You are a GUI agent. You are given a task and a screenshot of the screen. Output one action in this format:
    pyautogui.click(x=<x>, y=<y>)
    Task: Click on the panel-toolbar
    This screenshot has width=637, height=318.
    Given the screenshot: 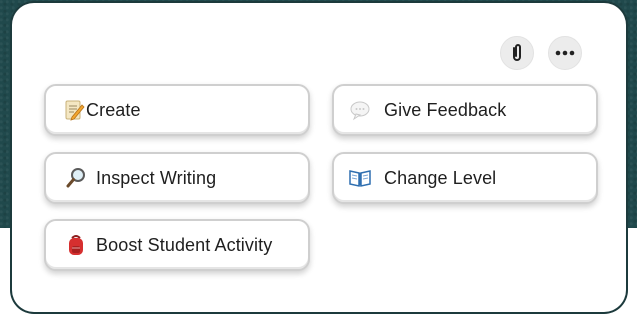 What is the action you would take?
    pyautogui.click(x=541, y=53)
    